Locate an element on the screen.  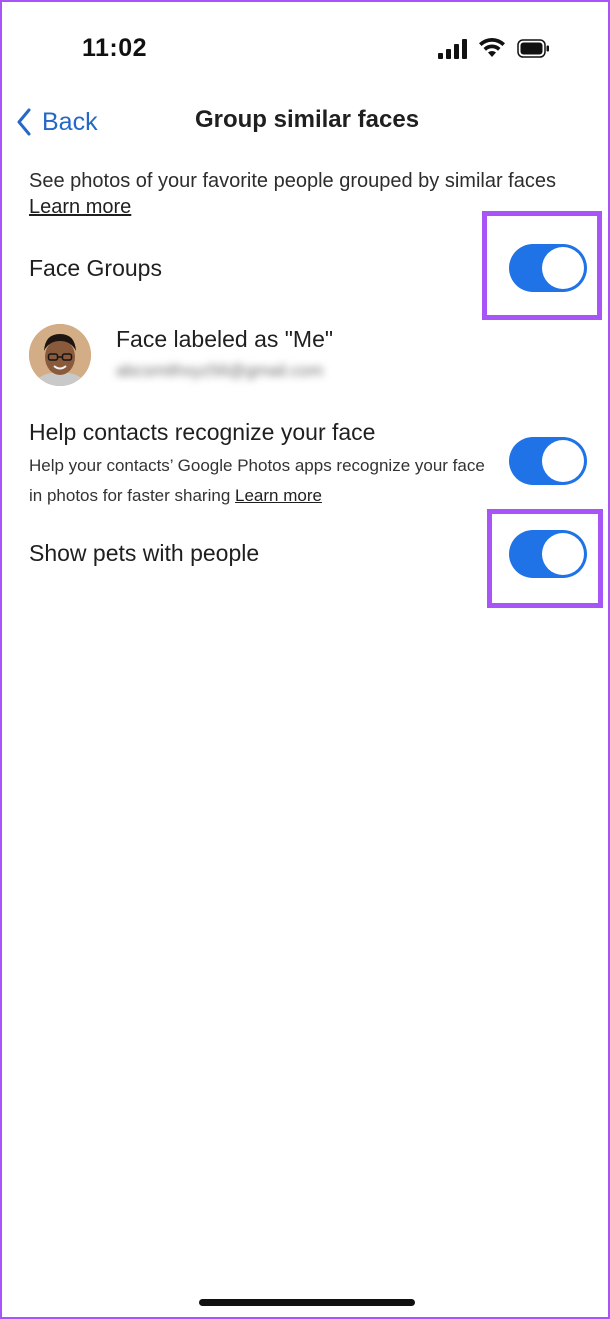
face-groups-toggle is located at coordinates (548, 268).